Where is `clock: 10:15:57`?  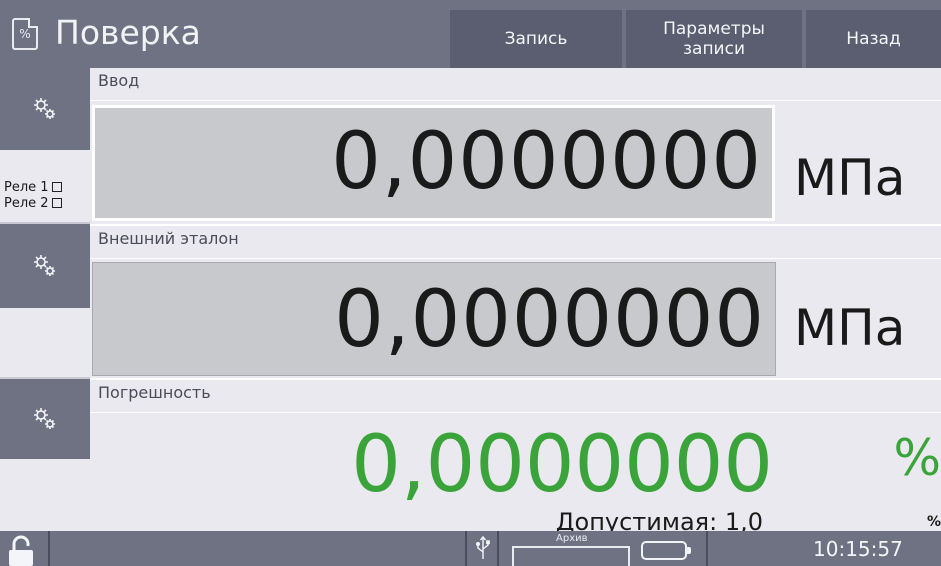 clock: 10:15:57 is located at coordinates (858, 549).